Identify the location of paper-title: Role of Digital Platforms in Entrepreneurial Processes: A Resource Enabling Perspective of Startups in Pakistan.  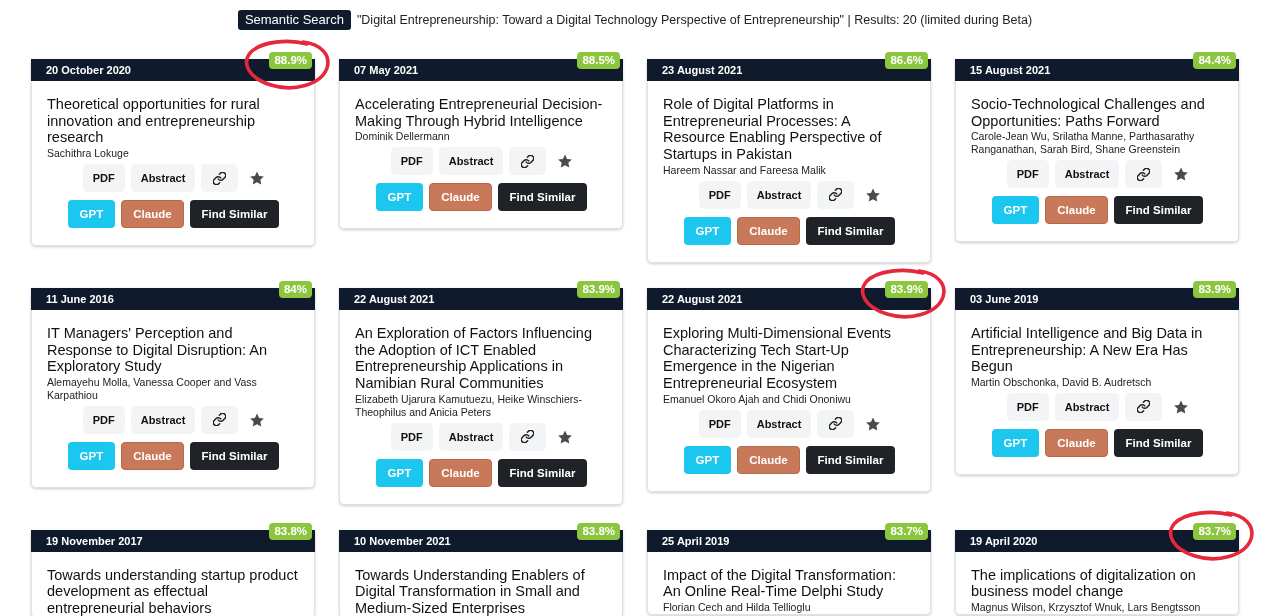
(773, 129).